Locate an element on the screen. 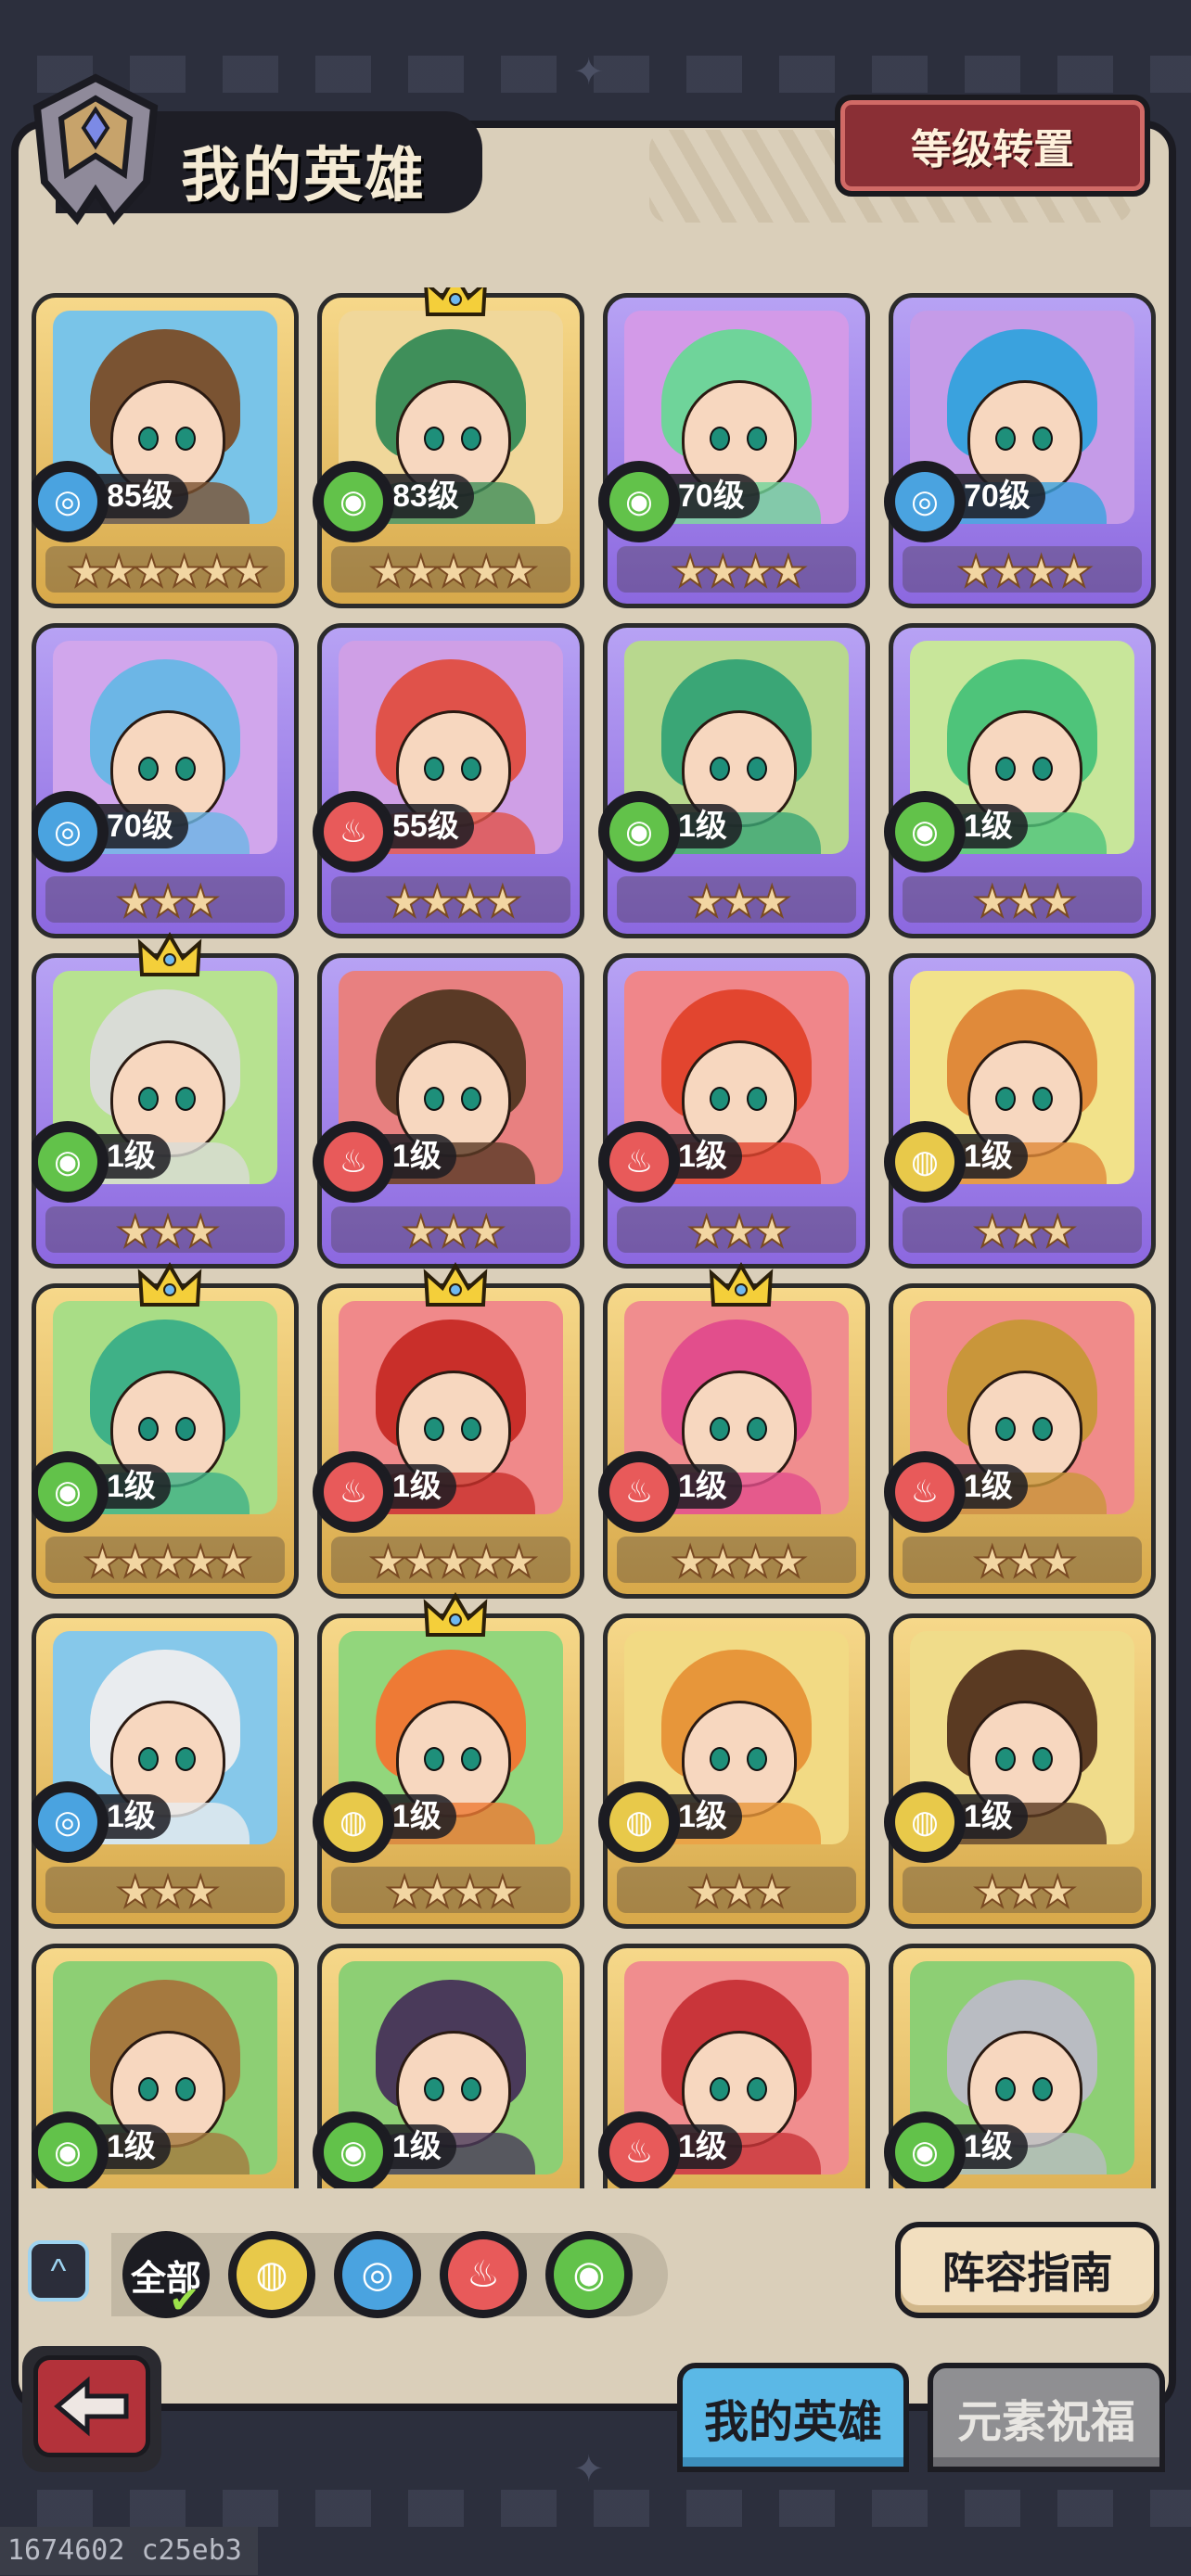 This screenshot has height=2576, width=1191. filter-fire-chip: ♨ is located at coordinates (484, 2274).